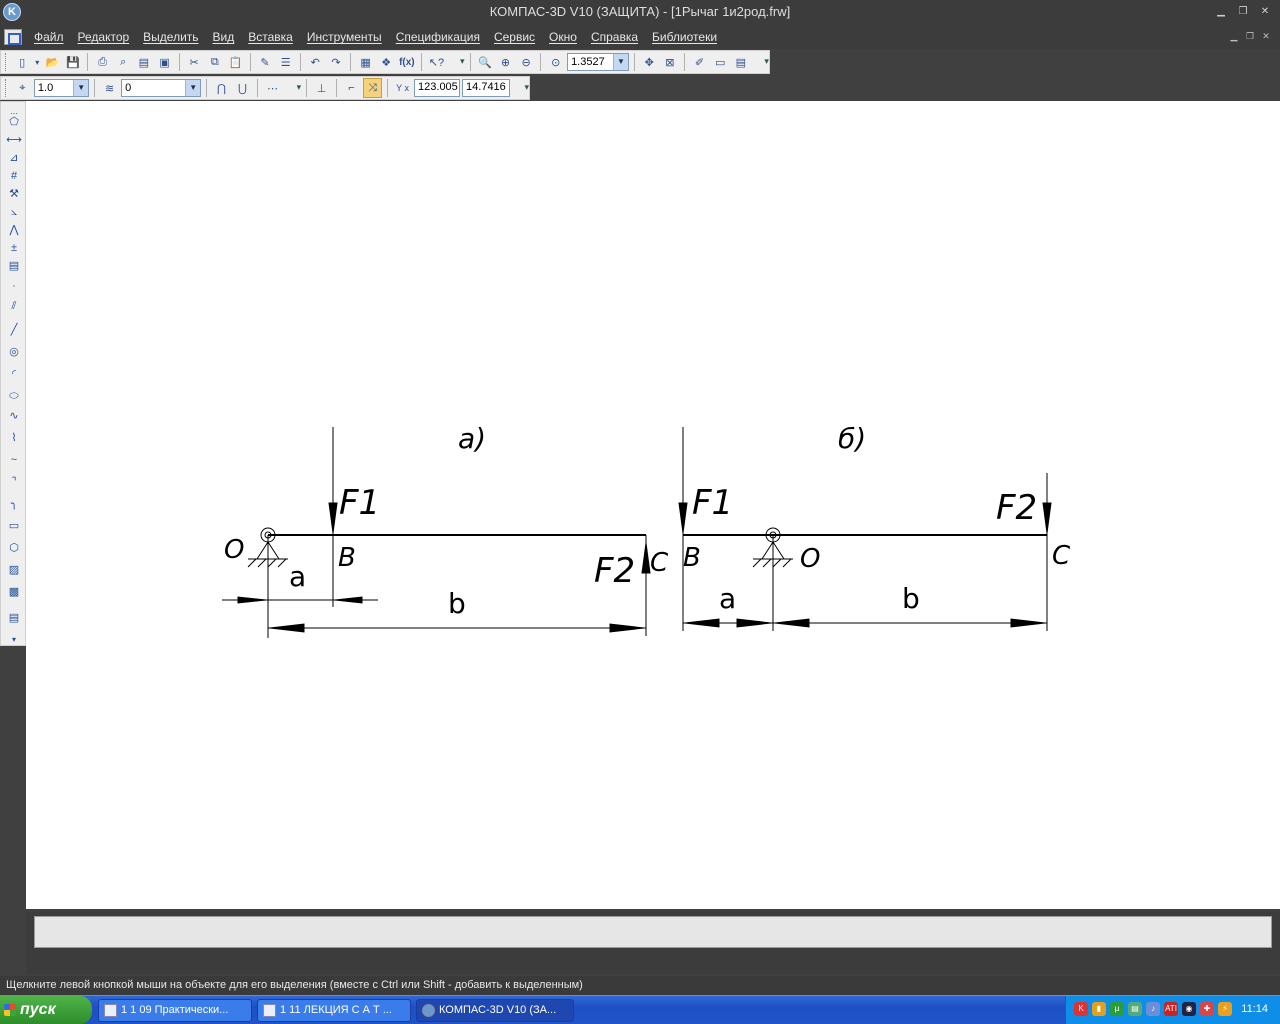 This screenshot has height=1024, width=1280. Describe the element at coordinates (1243, 11) in the screenshot. I see `restore-icon: ❐` at that location.